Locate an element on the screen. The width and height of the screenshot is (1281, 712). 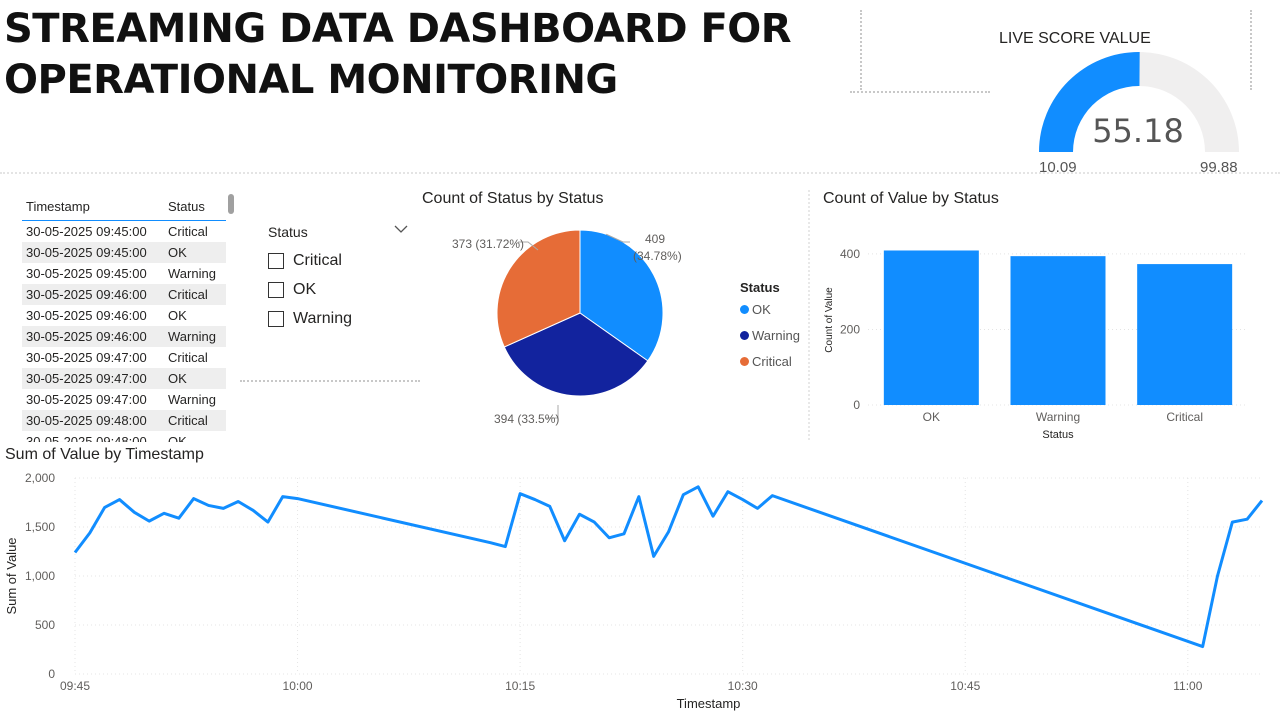
title-line-2: OPERATIONAL MONITORING is located at coordinates (311, 80).